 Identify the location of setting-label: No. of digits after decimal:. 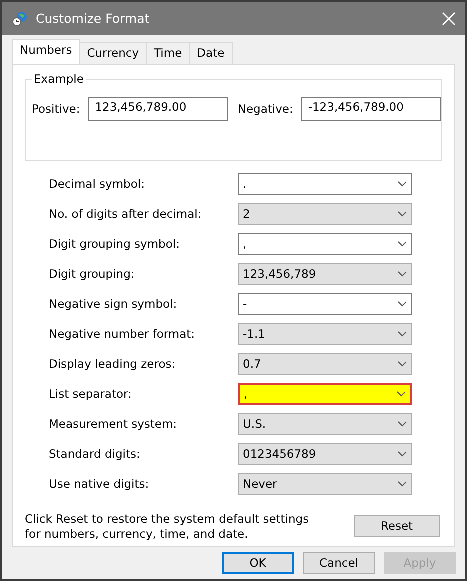
(125, 214).